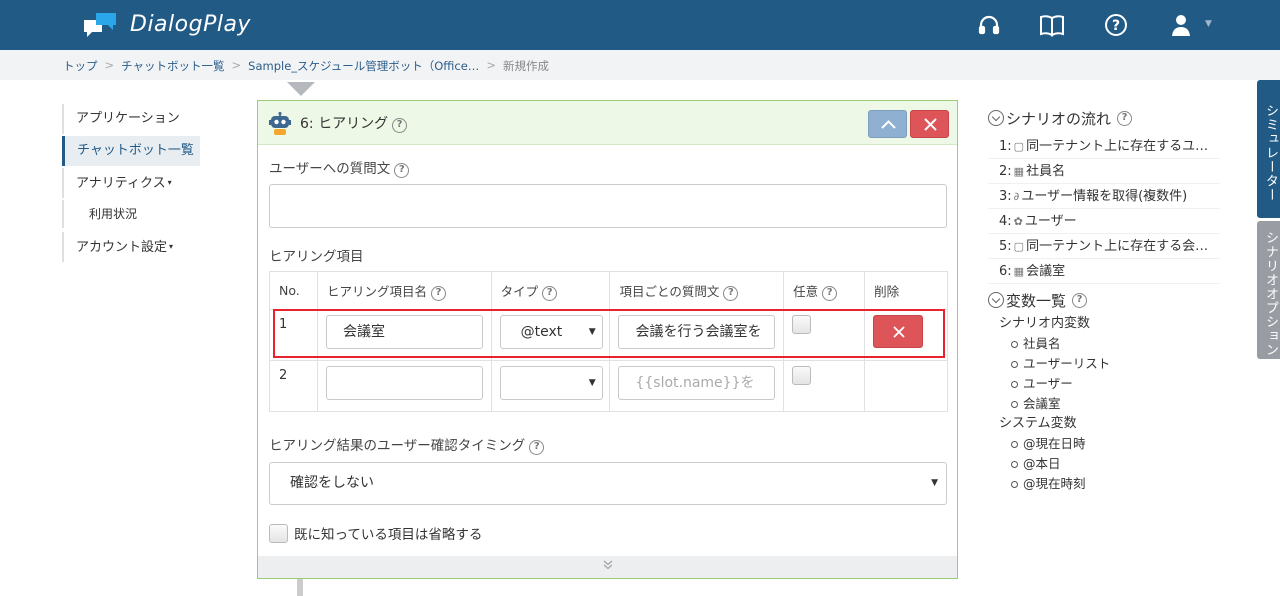  I want to click on nav-item-account-settings: アカウント設定 ▾, so click(131, 247).